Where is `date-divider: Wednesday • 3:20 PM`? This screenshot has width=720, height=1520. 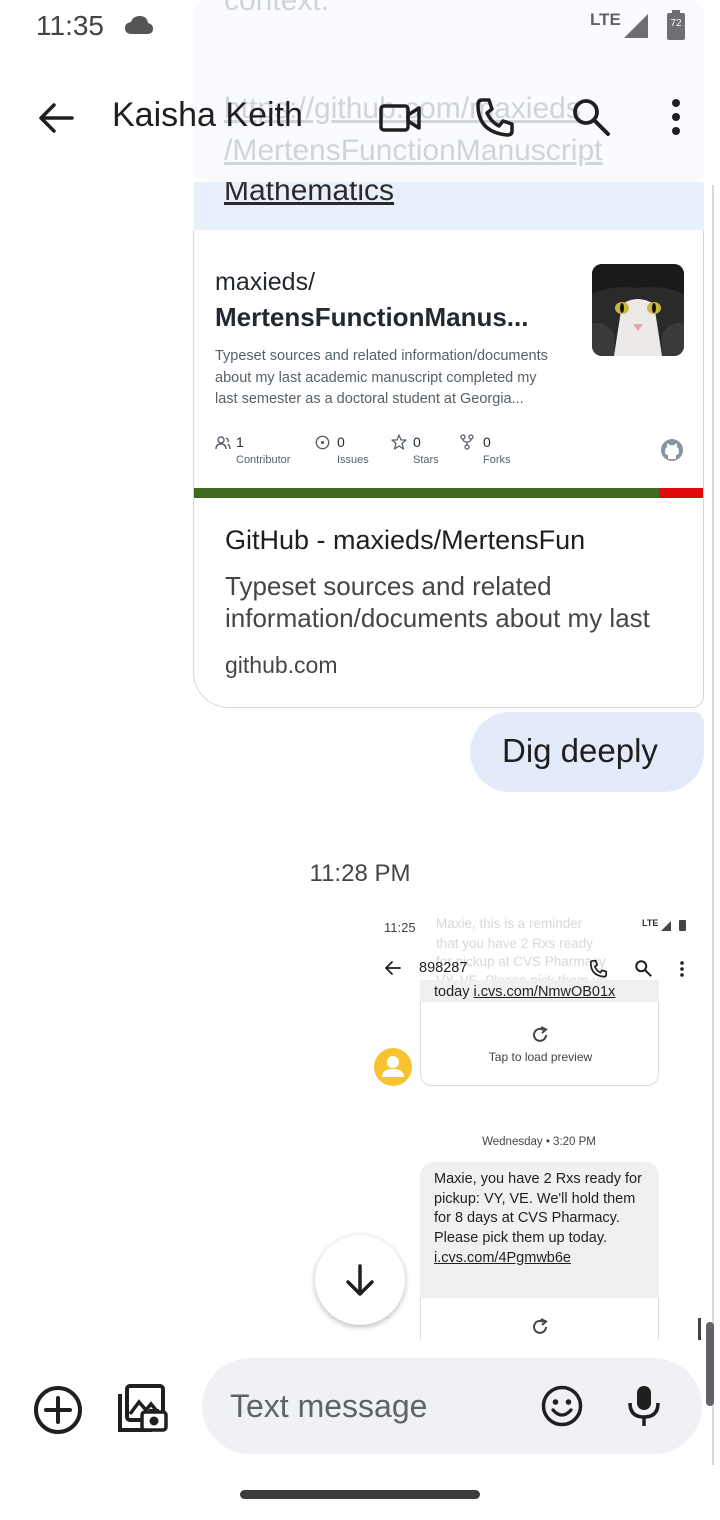
date-divider: Wednesday • 3:20 PM is located at coordinates (539, 1142).